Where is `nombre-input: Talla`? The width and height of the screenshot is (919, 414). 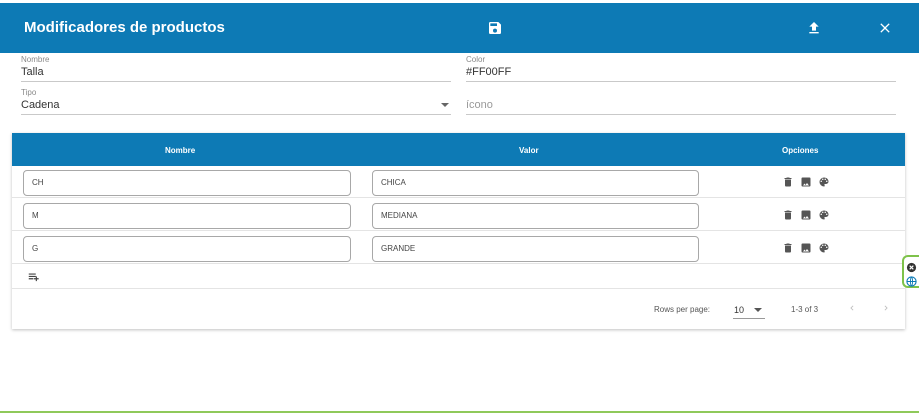 nombre-input: Talla is located at coordinates (236, 73).